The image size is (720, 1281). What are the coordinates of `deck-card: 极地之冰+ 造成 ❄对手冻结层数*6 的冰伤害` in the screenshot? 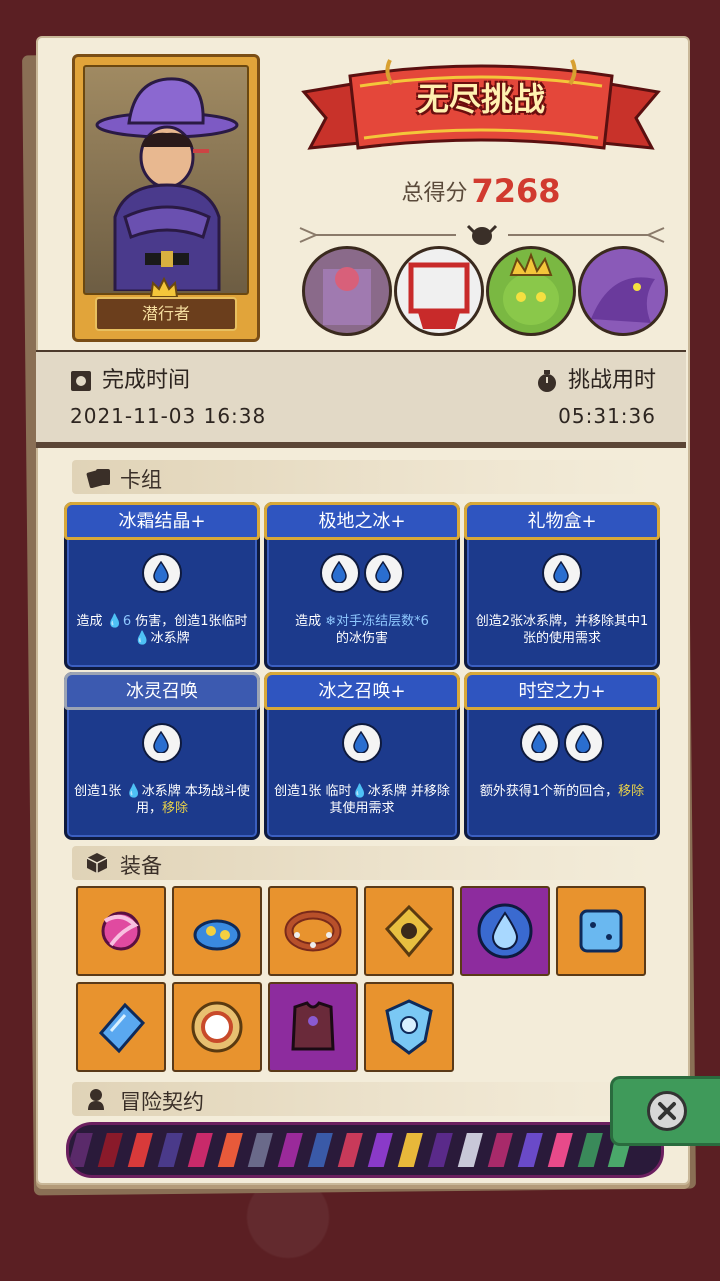 It's located at (362, 586).